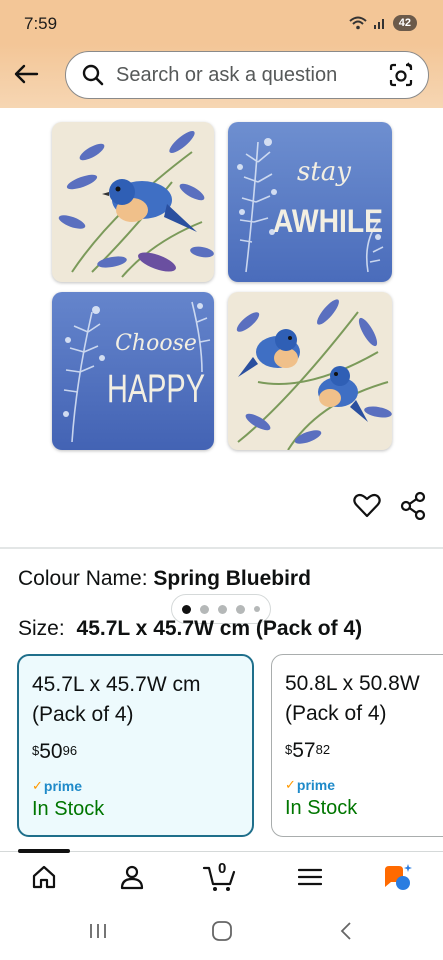  I want to click on price-fraction: 96, so click(70, 750).